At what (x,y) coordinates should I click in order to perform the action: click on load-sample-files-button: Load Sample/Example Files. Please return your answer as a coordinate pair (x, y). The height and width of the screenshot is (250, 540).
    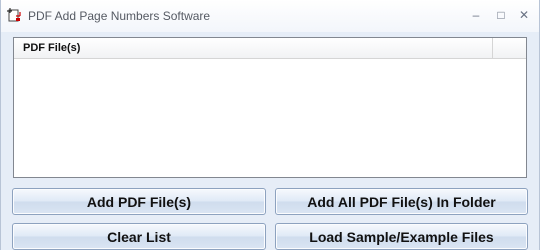
    Looking at the image, I should click on (401, 236).